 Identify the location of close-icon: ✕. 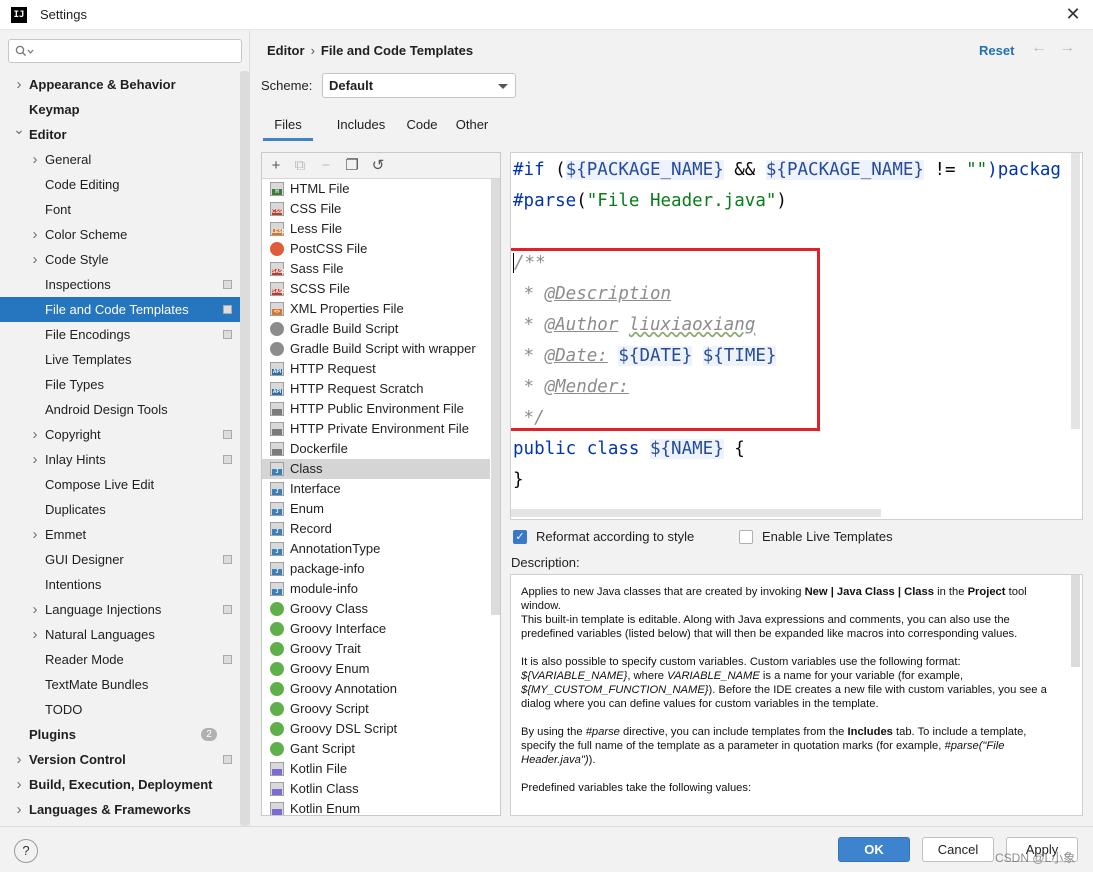
(1073, 14).